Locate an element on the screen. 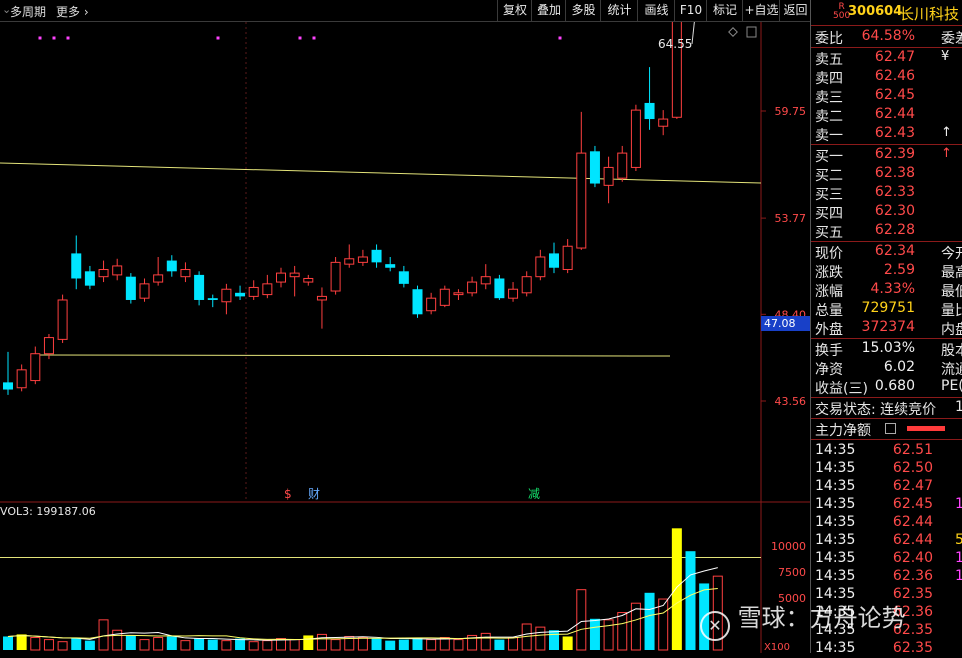 Image resolution: width=962 pixels, height=658 pixels. tick-row: 14:35 62.45 13 is located at coordinates (888, 505).